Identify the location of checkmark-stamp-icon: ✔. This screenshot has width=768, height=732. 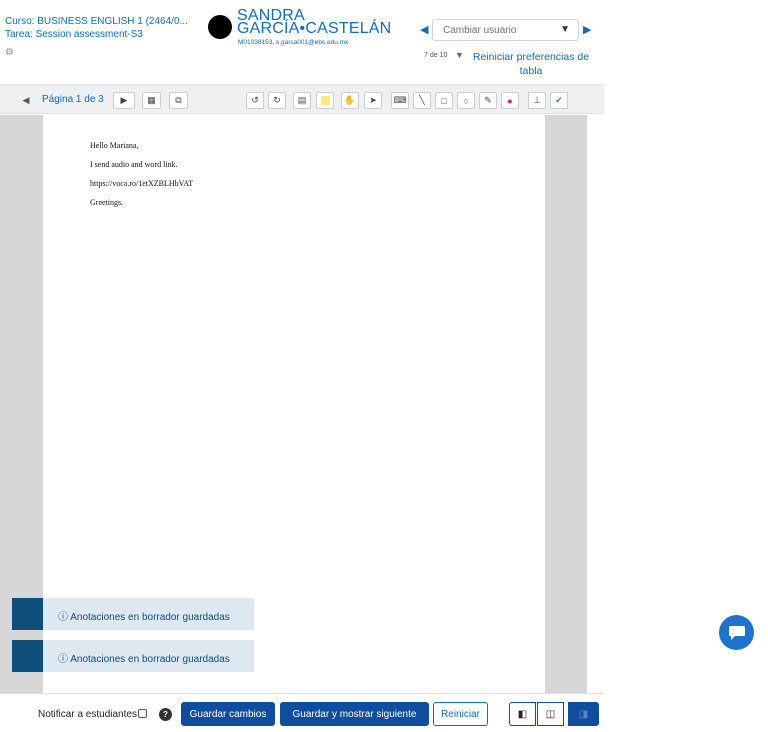
(559, 100).